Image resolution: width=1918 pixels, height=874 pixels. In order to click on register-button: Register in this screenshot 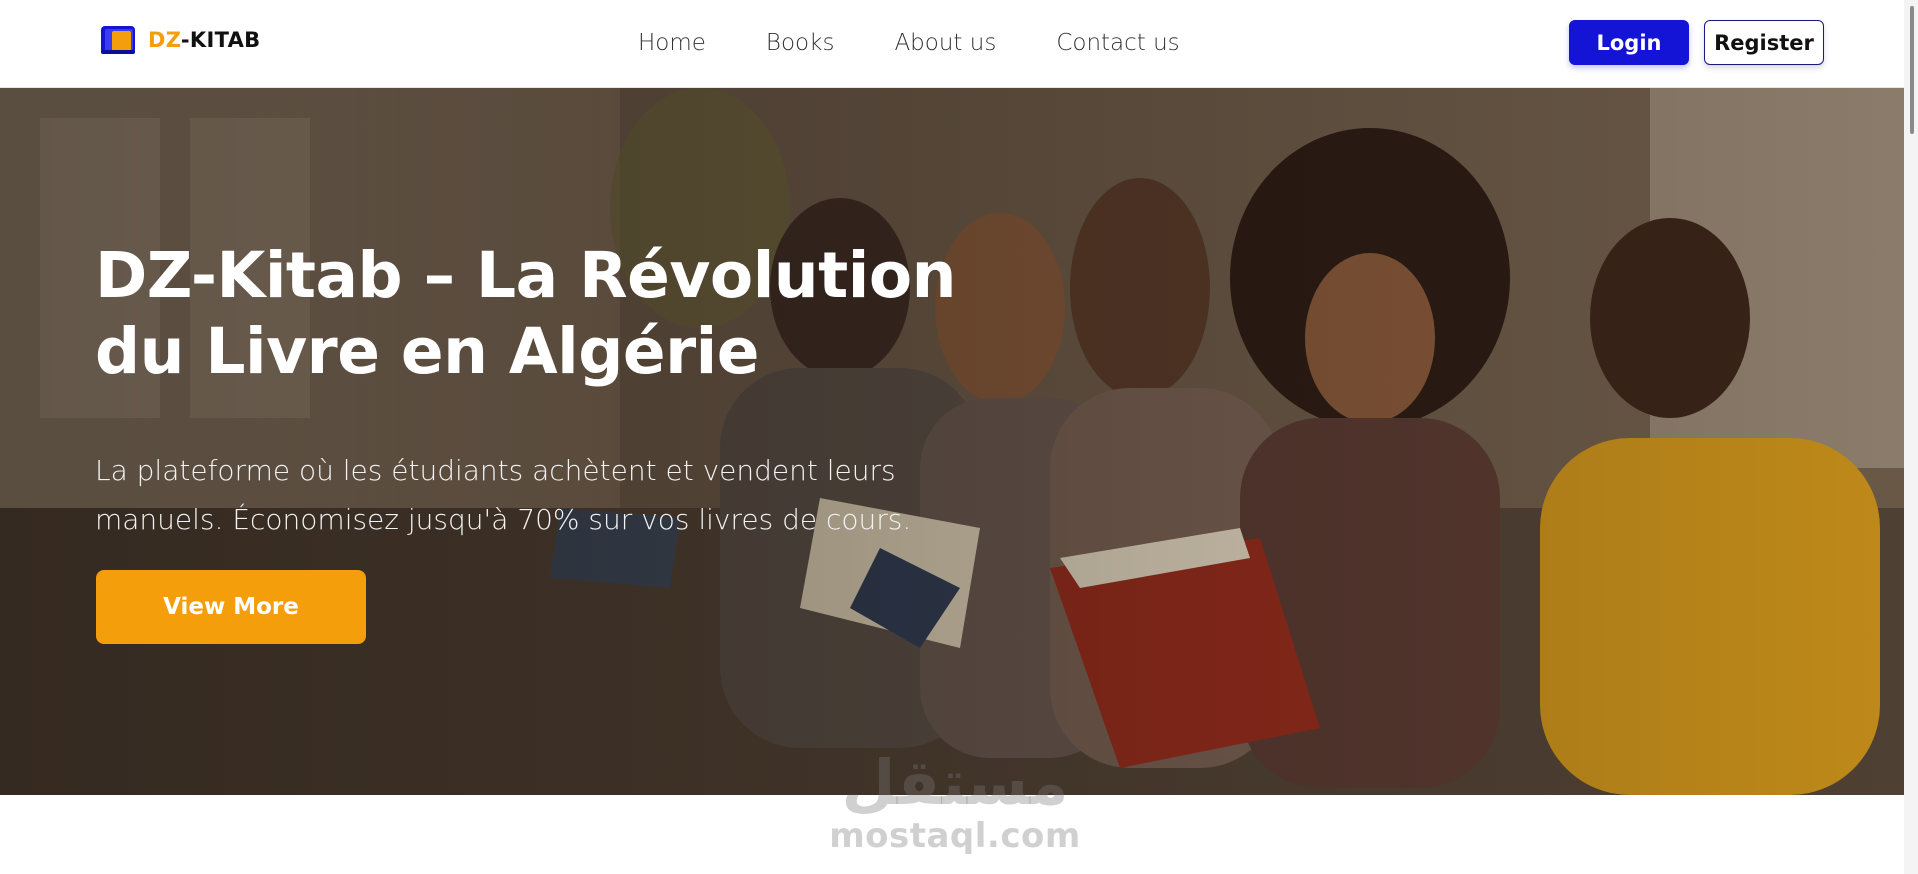, I will do `click(1764, 42)`.